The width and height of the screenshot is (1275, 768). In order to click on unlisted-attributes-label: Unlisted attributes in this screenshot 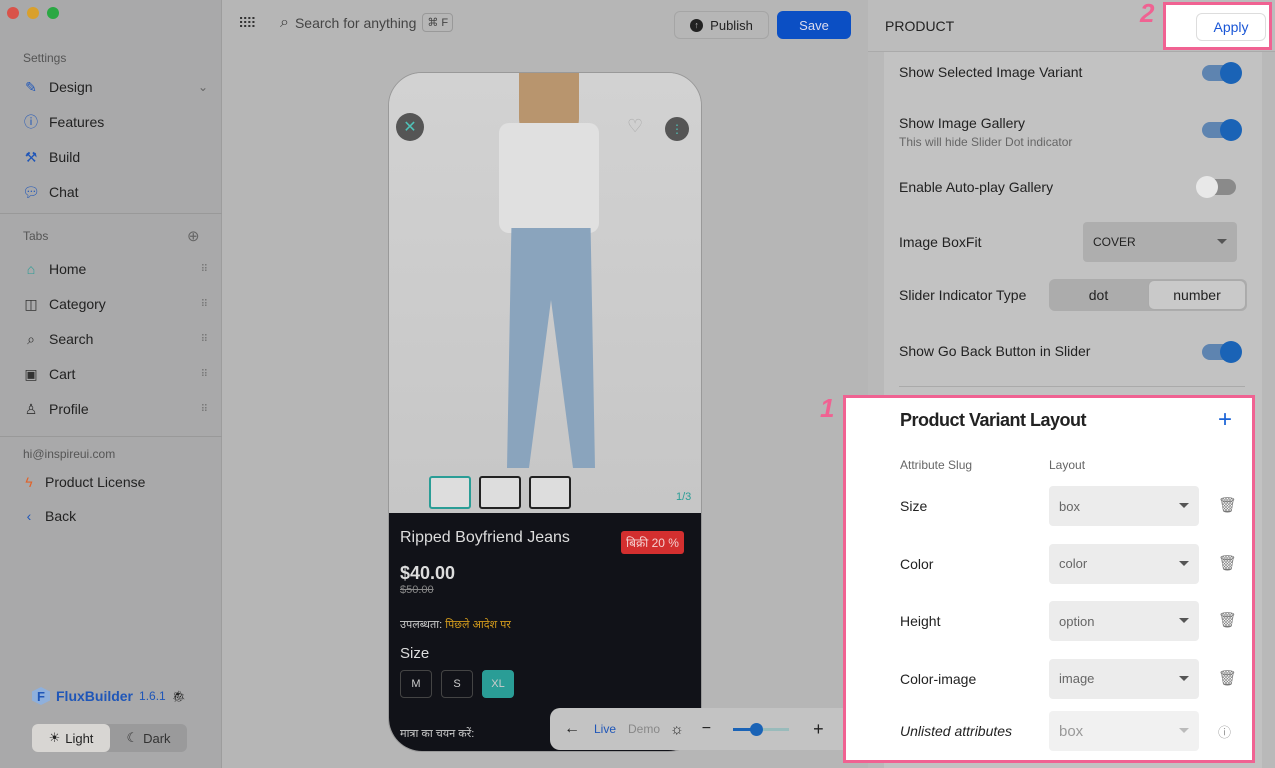, I will do `click(956, 731)`.